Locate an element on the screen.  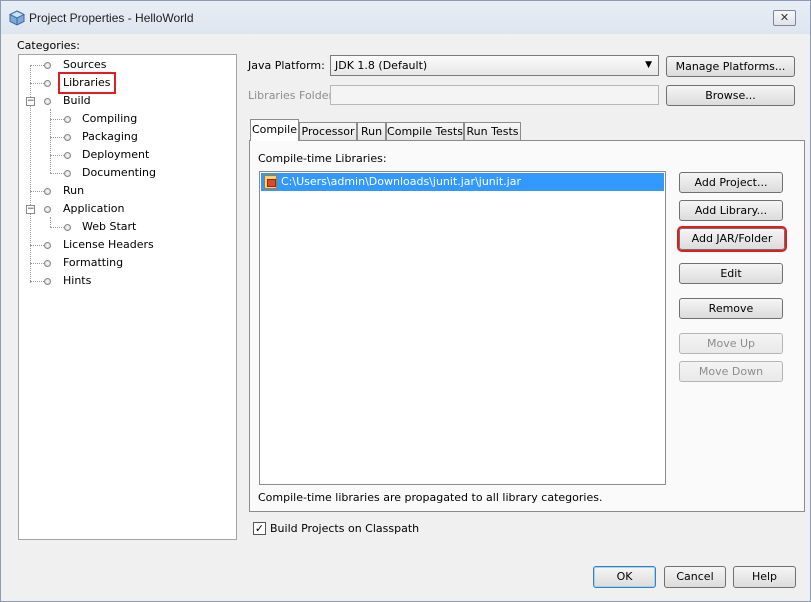
tree-item-documenting: Documenting is located at coordinates (119, 173).